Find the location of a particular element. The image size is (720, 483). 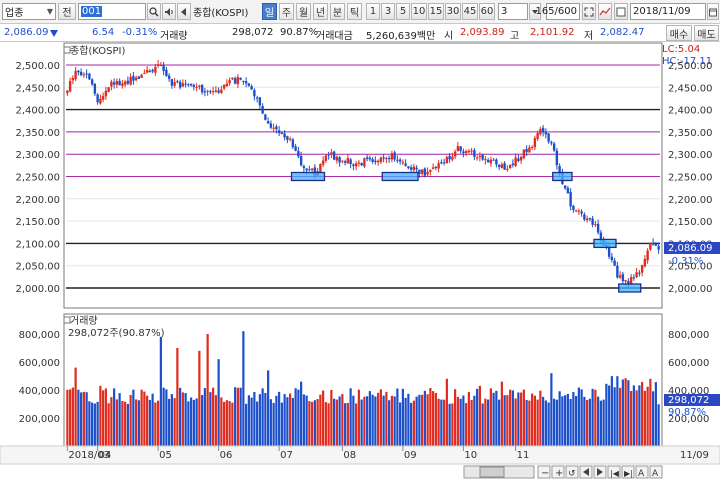

buy-button: 매수 is located at coordinates (679, 33).